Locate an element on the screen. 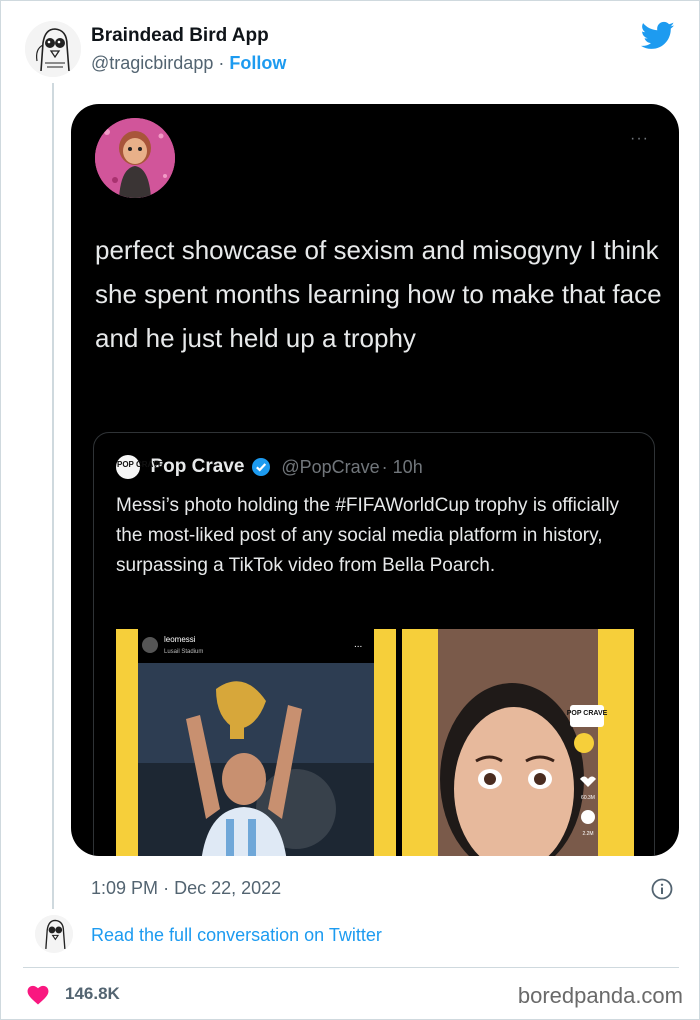 This screenshot has height=1020, width=700. bella-poarch-photo-image: POP CRAVE 60.3M 2.2M is located at coordinates (518, 742).